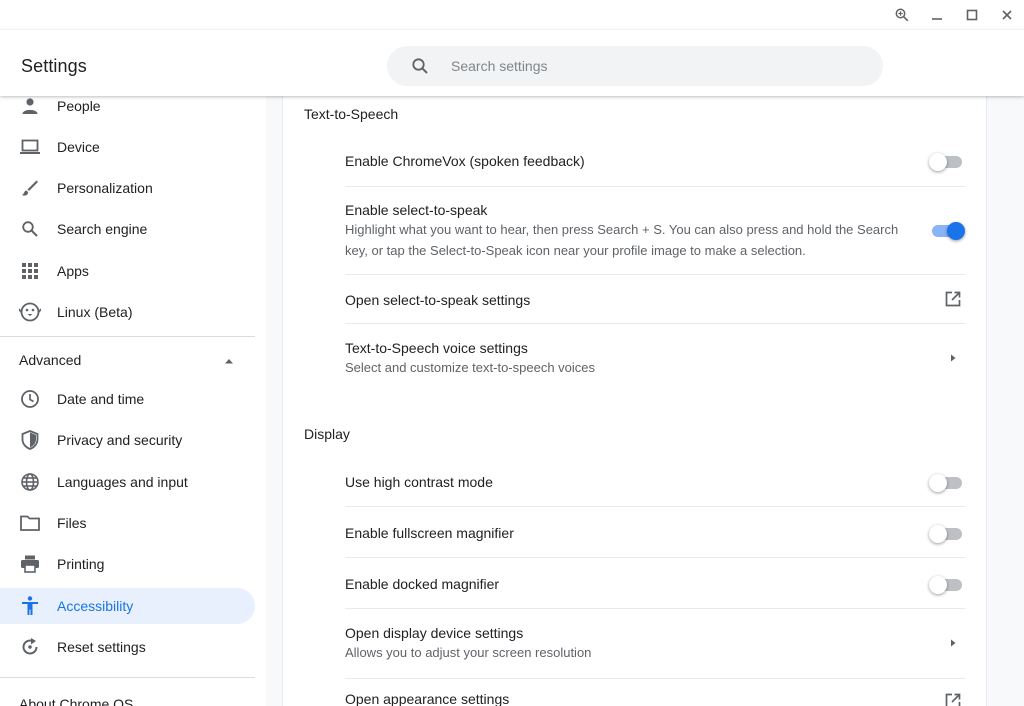 The width and height of the screenshot is (1024, 706). Describe the element at coordinates (101, 399) in the screenshot. I see `sidebar-item-label: Date and time` at that location.